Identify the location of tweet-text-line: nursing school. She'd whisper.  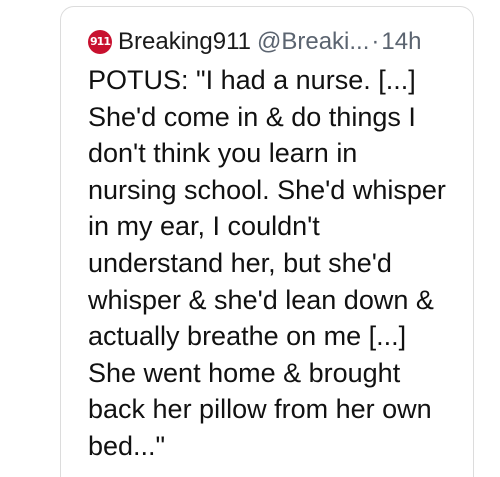
(267, 189).